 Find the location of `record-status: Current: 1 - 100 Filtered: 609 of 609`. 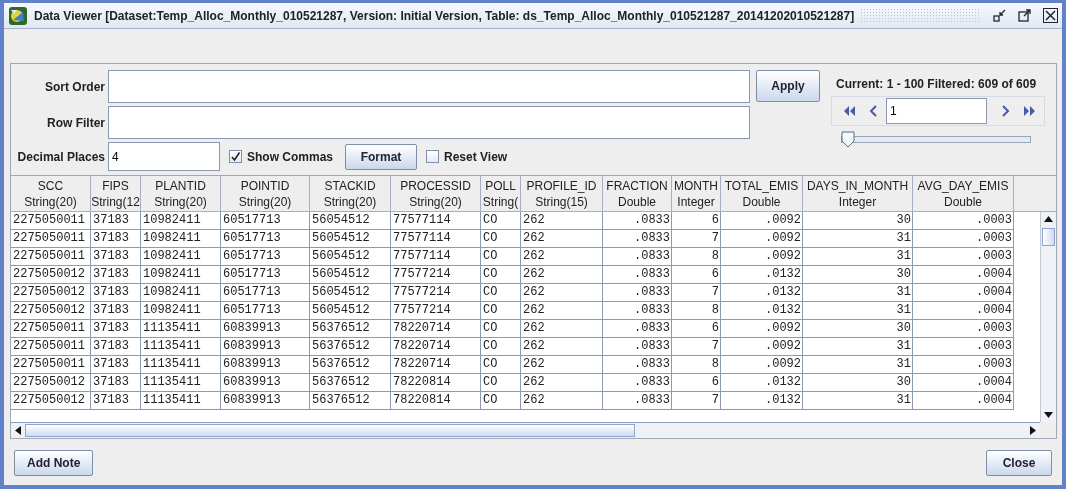

record-status: Current: 1 - 100 Filtered: 609 of 609 is located at coordinates (937, 84).